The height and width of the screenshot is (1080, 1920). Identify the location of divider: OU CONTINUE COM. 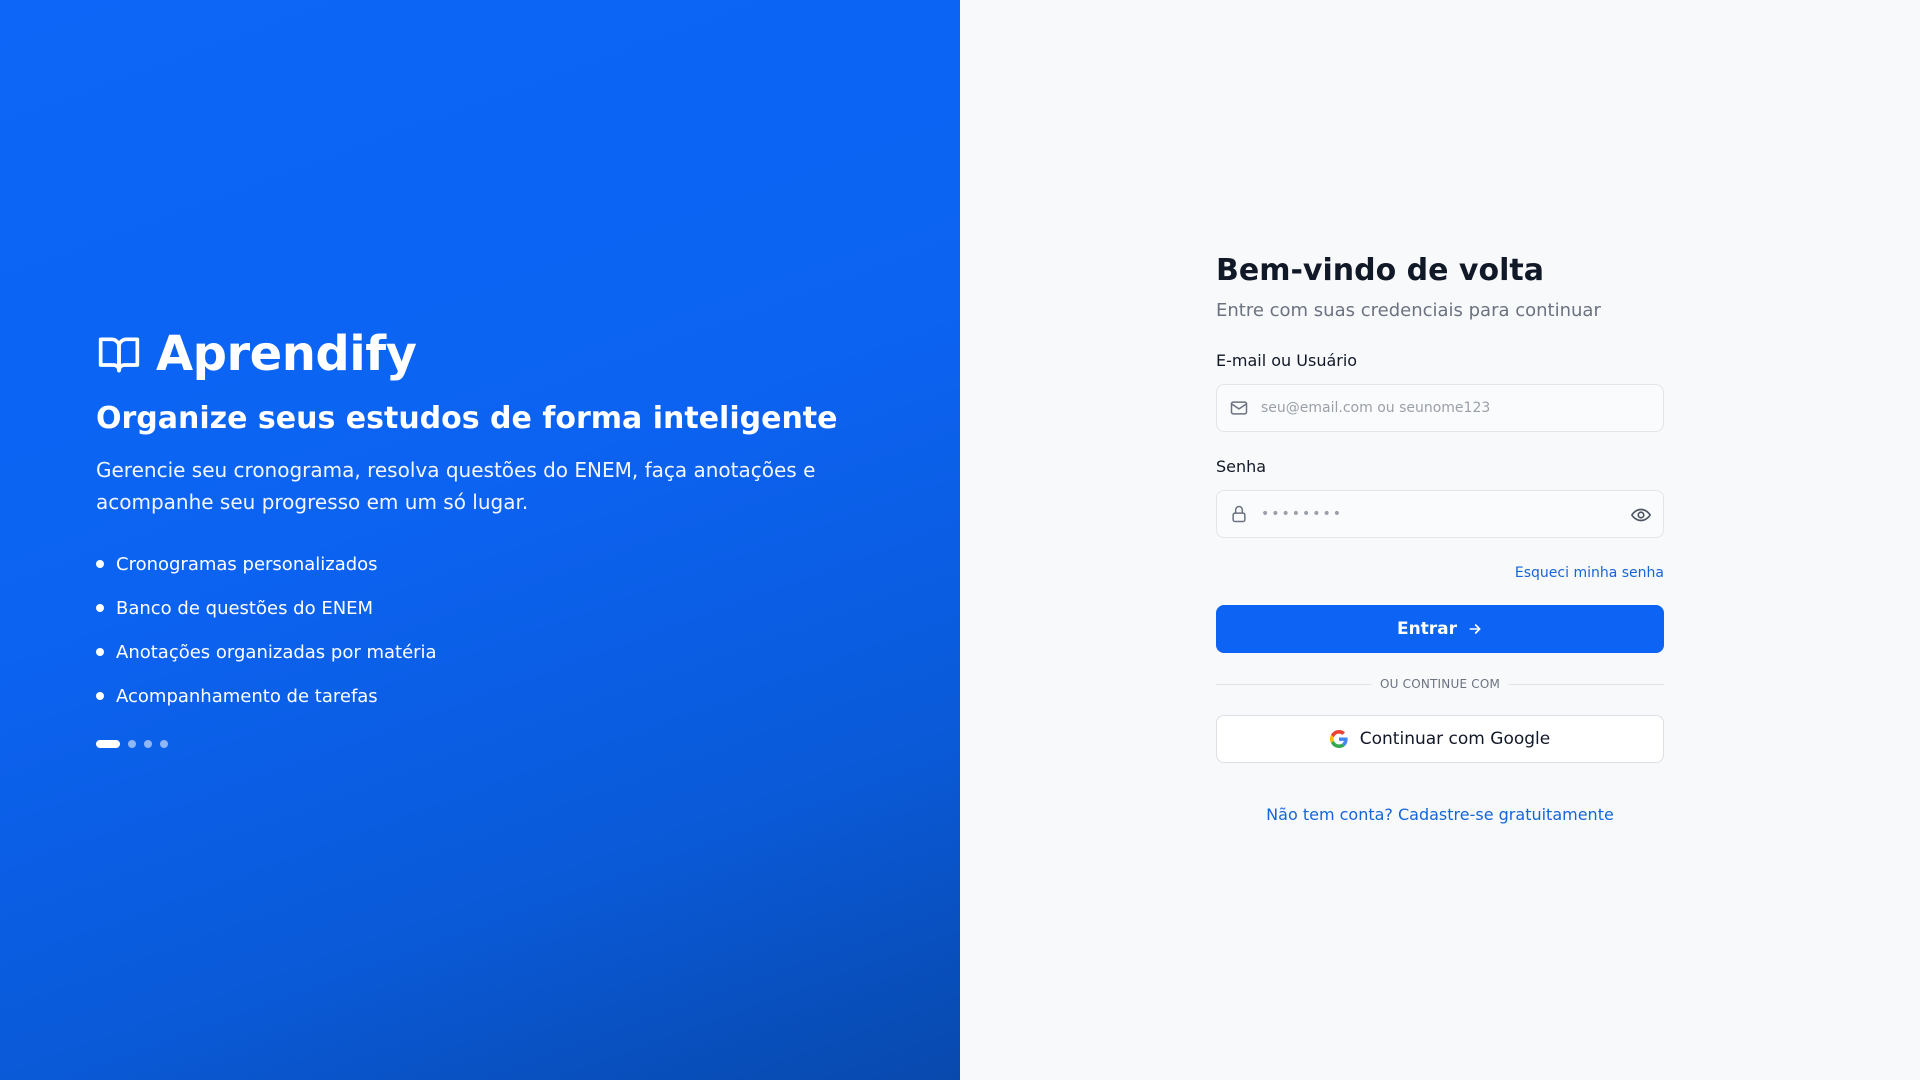
(1440, 684).